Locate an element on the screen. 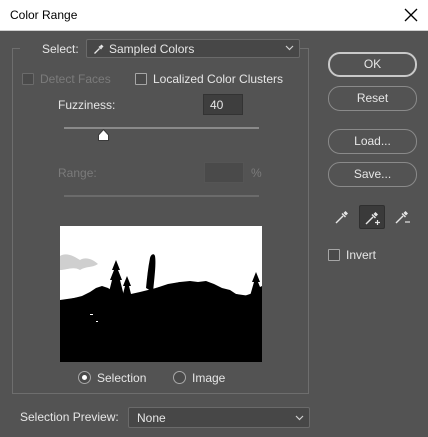  fuzziness-slider-thumb is located at coordinates (103, 135).